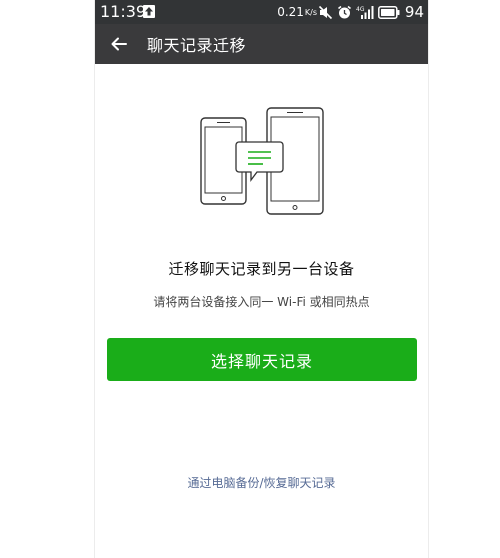 This screenshot has width=500, height=558. Describe the element at coordinates (261, 44) in the screenshot. I see `app-bar: 聊天记录迁移` at that location.